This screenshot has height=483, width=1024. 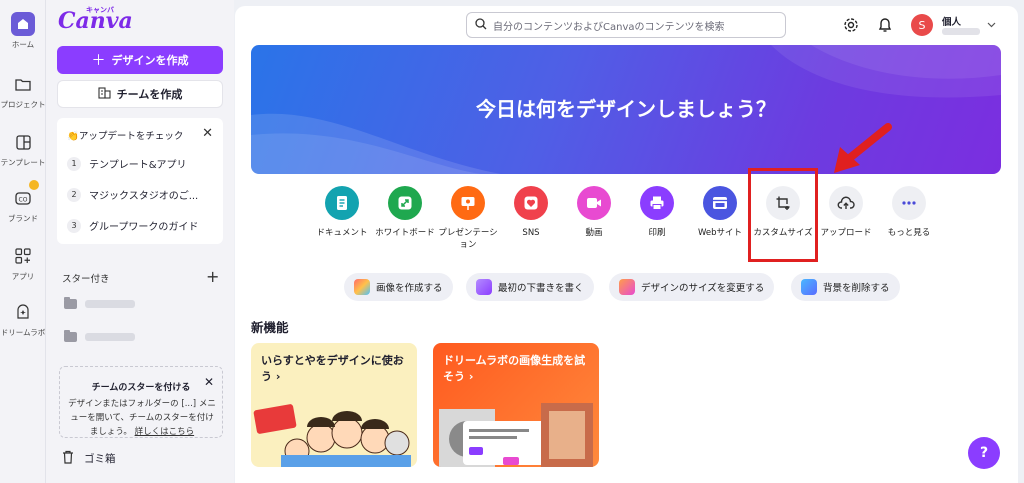 I want to click on star-eraser-icon, so click(x=809, y=287).